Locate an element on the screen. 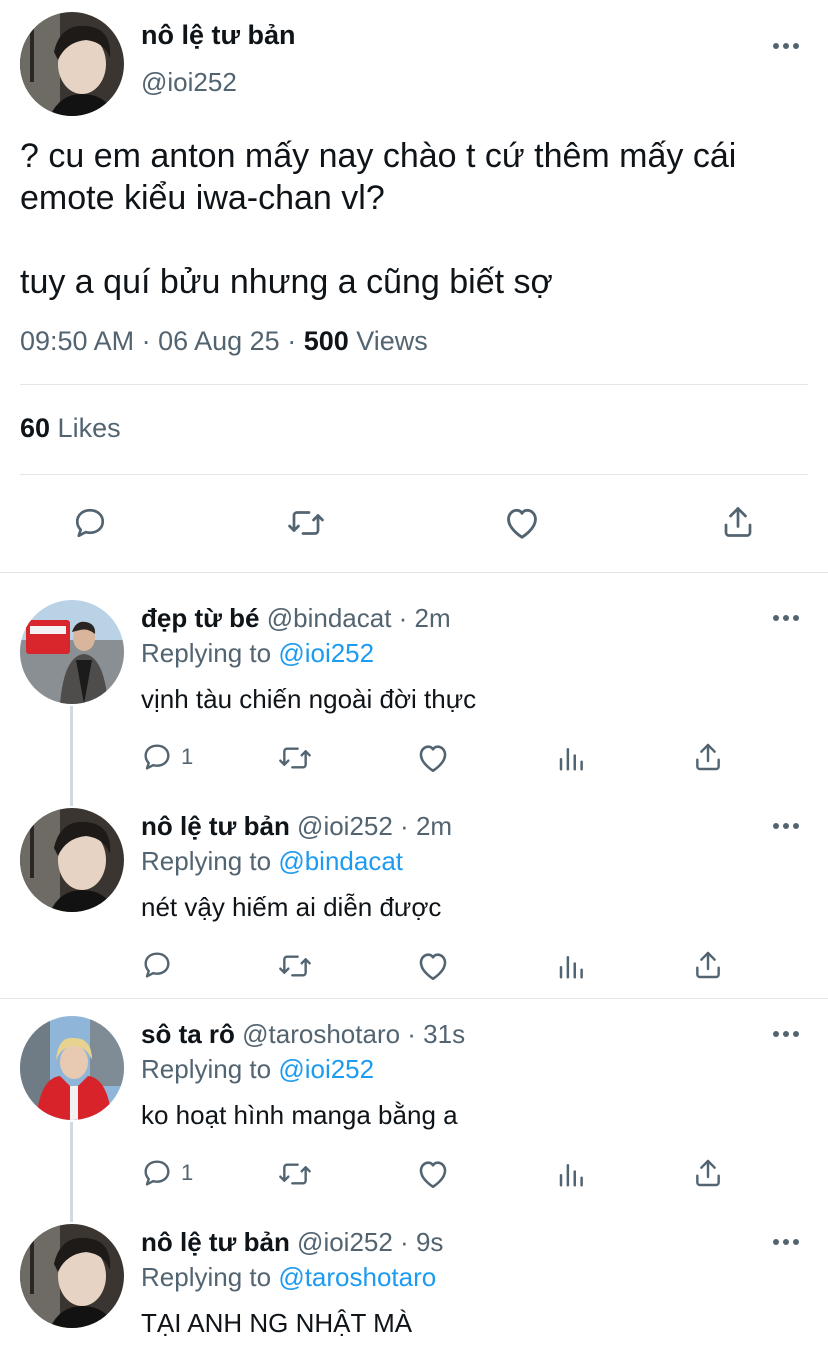 This screenshot has height=1364, width=828. replying-to-mention: @taroshotaro is located at coordinates (357, 1277).